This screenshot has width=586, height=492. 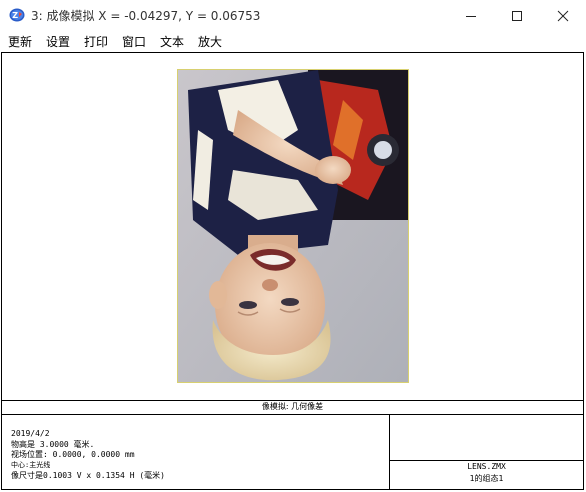 What do you see at coordinates (134, 41) in the screenshot?
I see `menu-item-window: 窗口` at bounding box center [134, 41].